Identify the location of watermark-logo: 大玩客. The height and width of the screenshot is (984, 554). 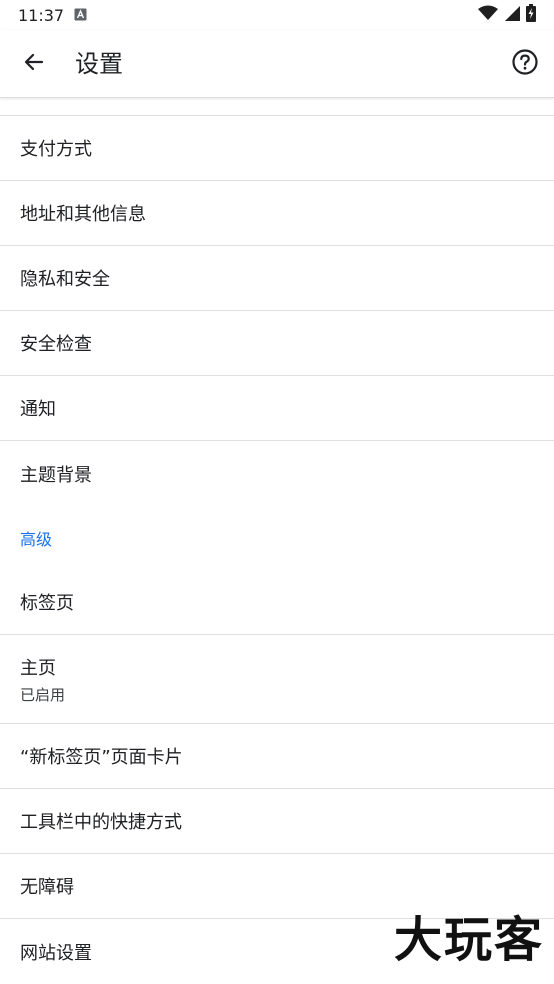
(468, 940).